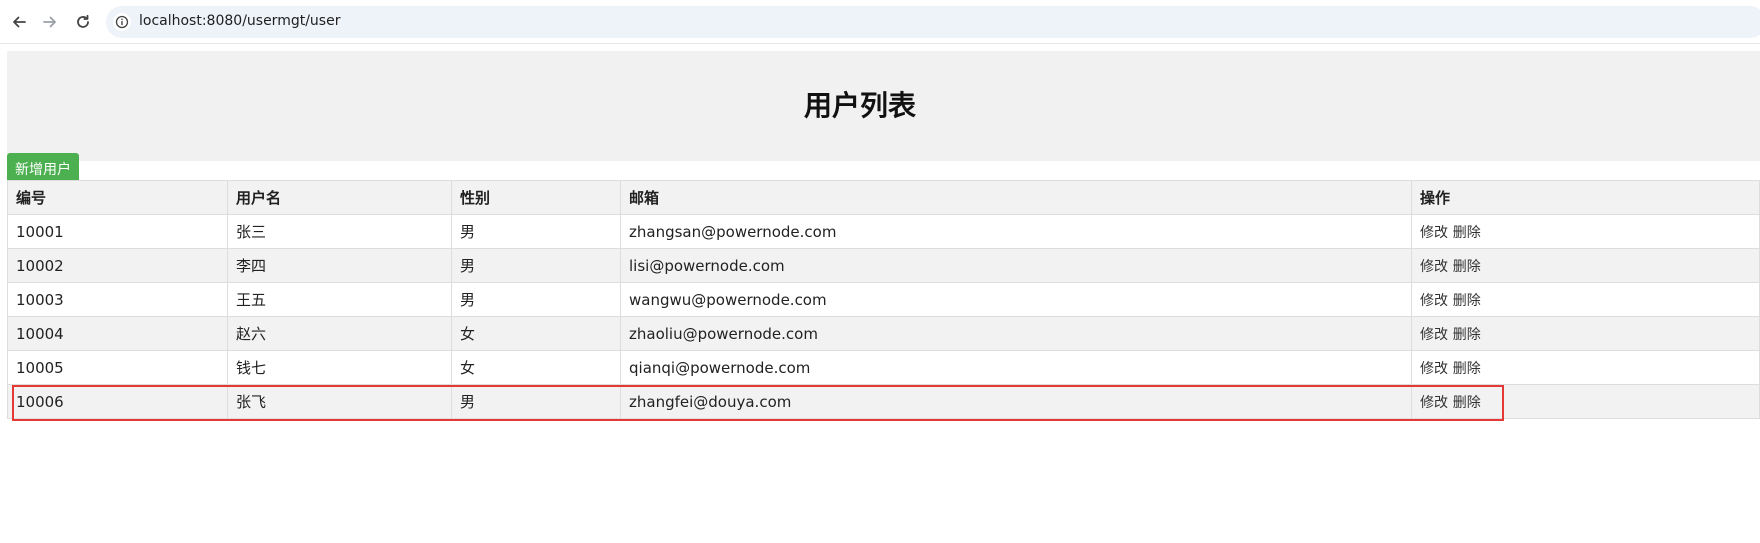 The image size is (1760, 543). What do you see at coordinates (50, 22) in the screenshot?
I see `forward-arrow-icon` at bounding box center [50, 22].